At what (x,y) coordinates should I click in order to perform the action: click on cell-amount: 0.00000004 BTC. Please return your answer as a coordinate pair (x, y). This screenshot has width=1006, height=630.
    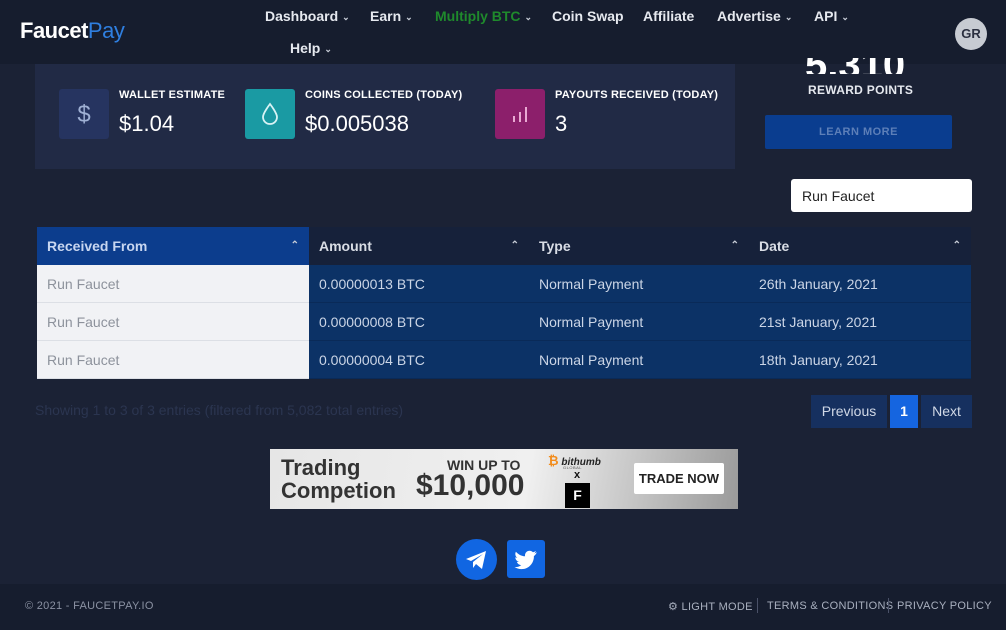
    Looking at the image, I should click on (419, 360).